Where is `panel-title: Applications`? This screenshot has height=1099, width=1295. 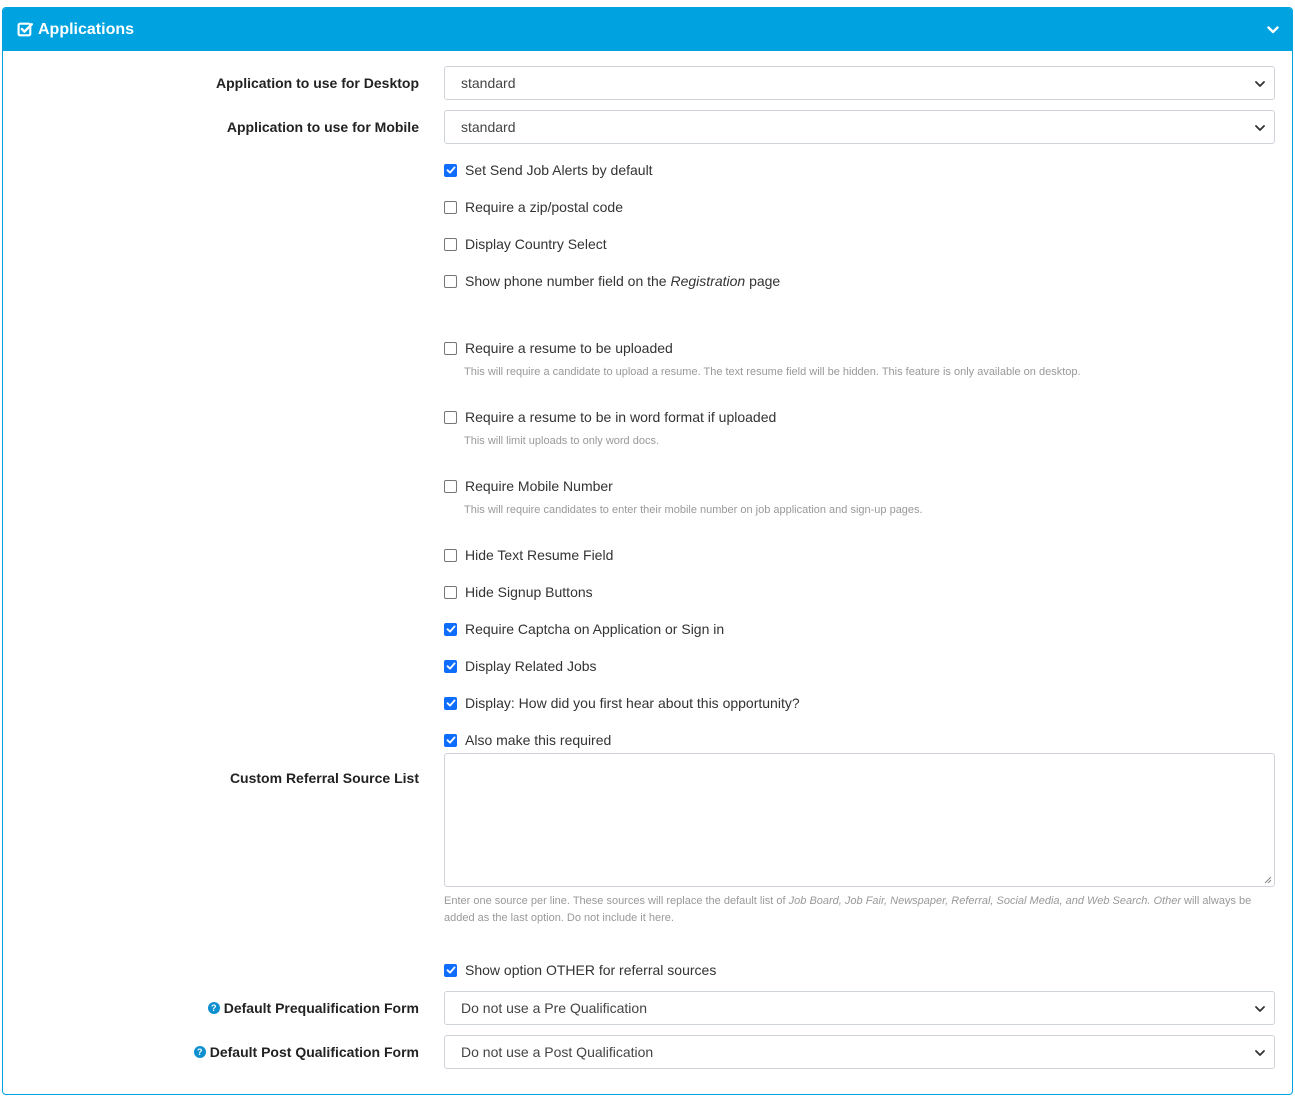
panel-title: Applications is located at coordinates (86, 29).